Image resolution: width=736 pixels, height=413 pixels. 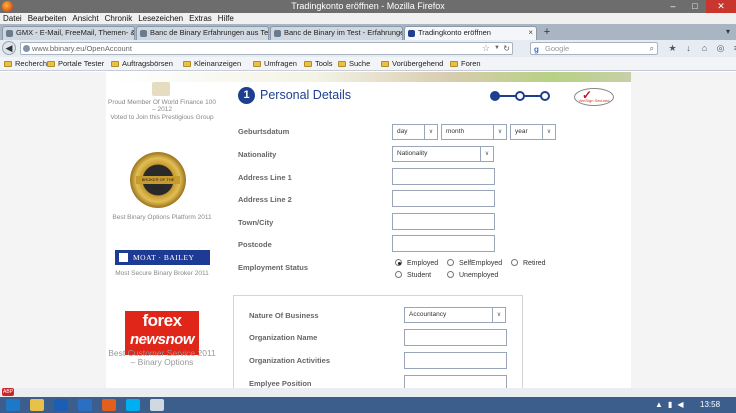 What do you see at coordinates (273, 267) in the screenshot?
I see `employment-label: Employment Status` at bounding box center [273, 267].